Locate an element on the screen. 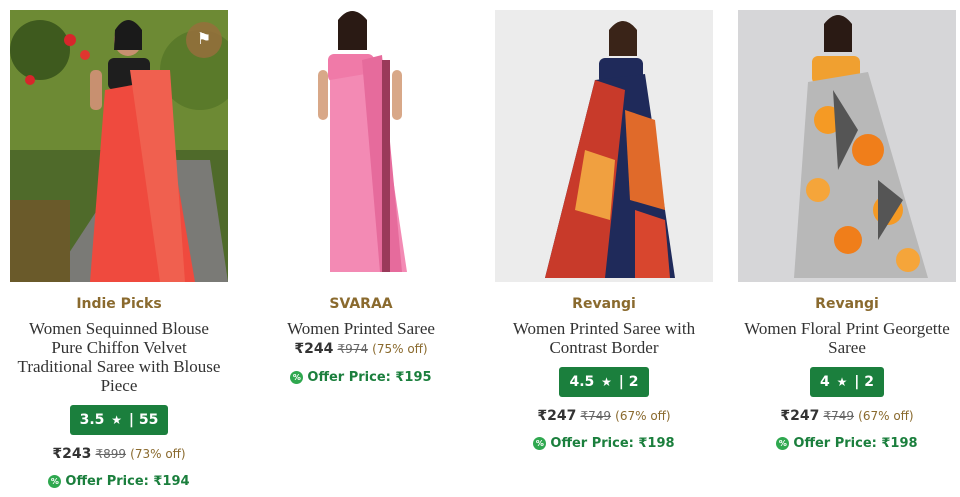  rating-badge: 4.5 ★ | 2 is located at coordinates (604, 382).